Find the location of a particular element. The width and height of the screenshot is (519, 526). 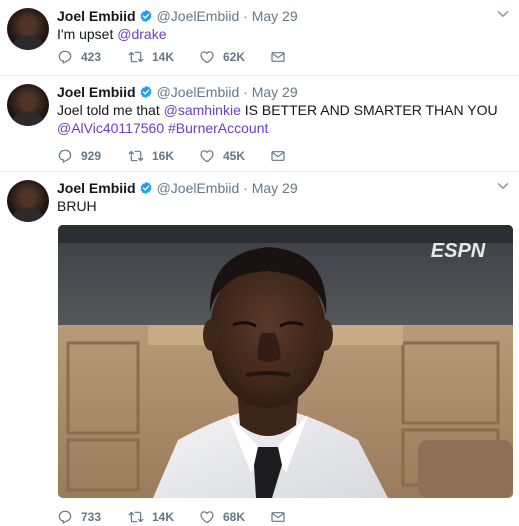

mention-link: @AlVic40117560 is located at coordinates (110, 128).